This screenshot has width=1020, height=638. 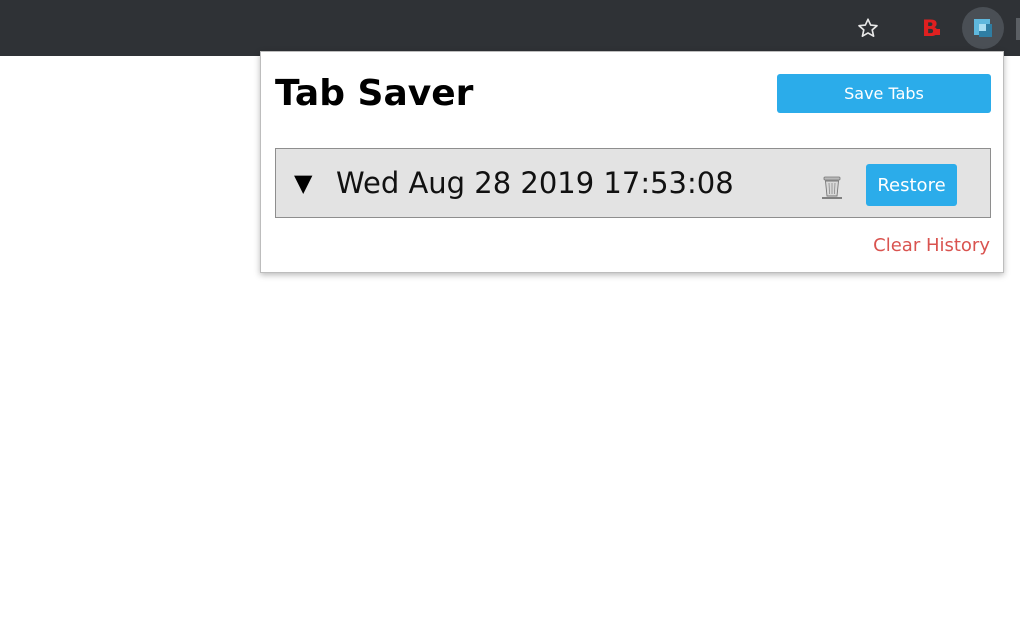 I want to click on star-icon, so click(x=868, y=28).